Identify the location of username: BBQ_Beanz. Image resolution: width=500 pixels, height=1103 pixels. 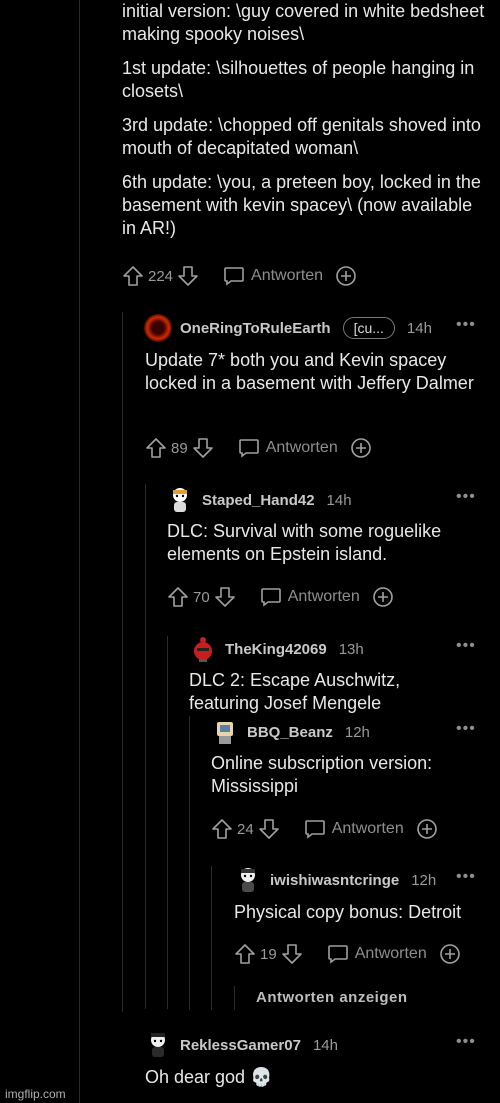
(290, 732).